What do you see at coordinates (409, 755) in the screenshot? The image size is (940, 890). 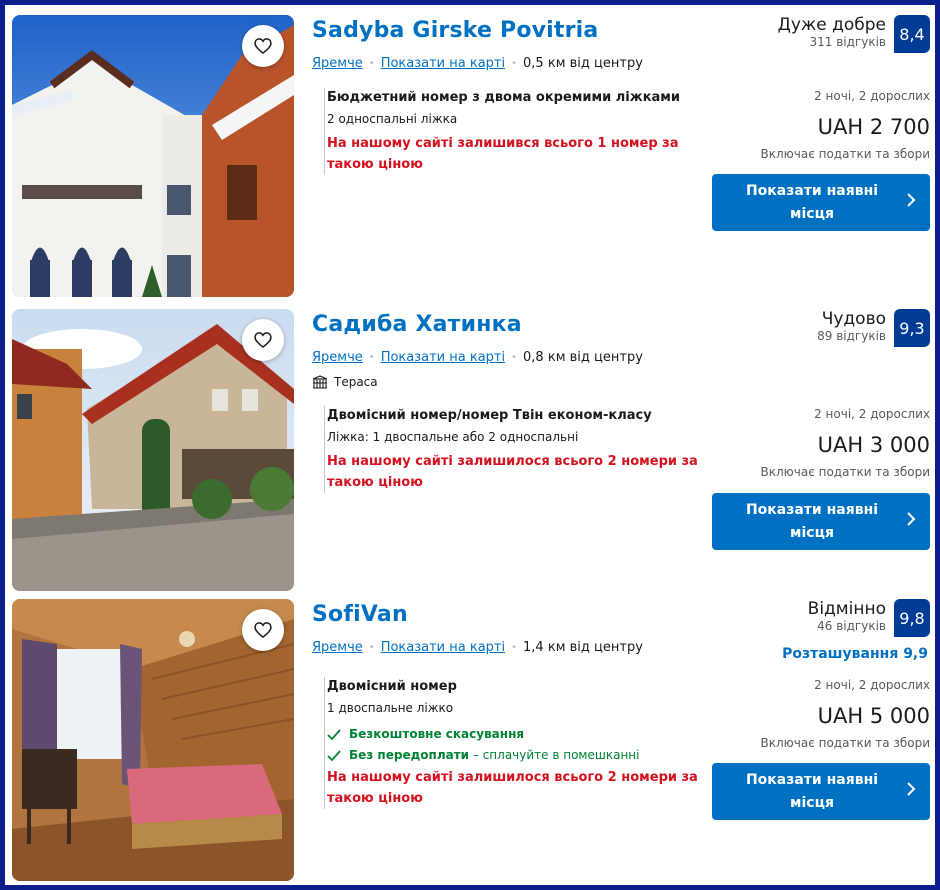 I see `feature-label: Без передоплати` at bounding box center [409, 755].